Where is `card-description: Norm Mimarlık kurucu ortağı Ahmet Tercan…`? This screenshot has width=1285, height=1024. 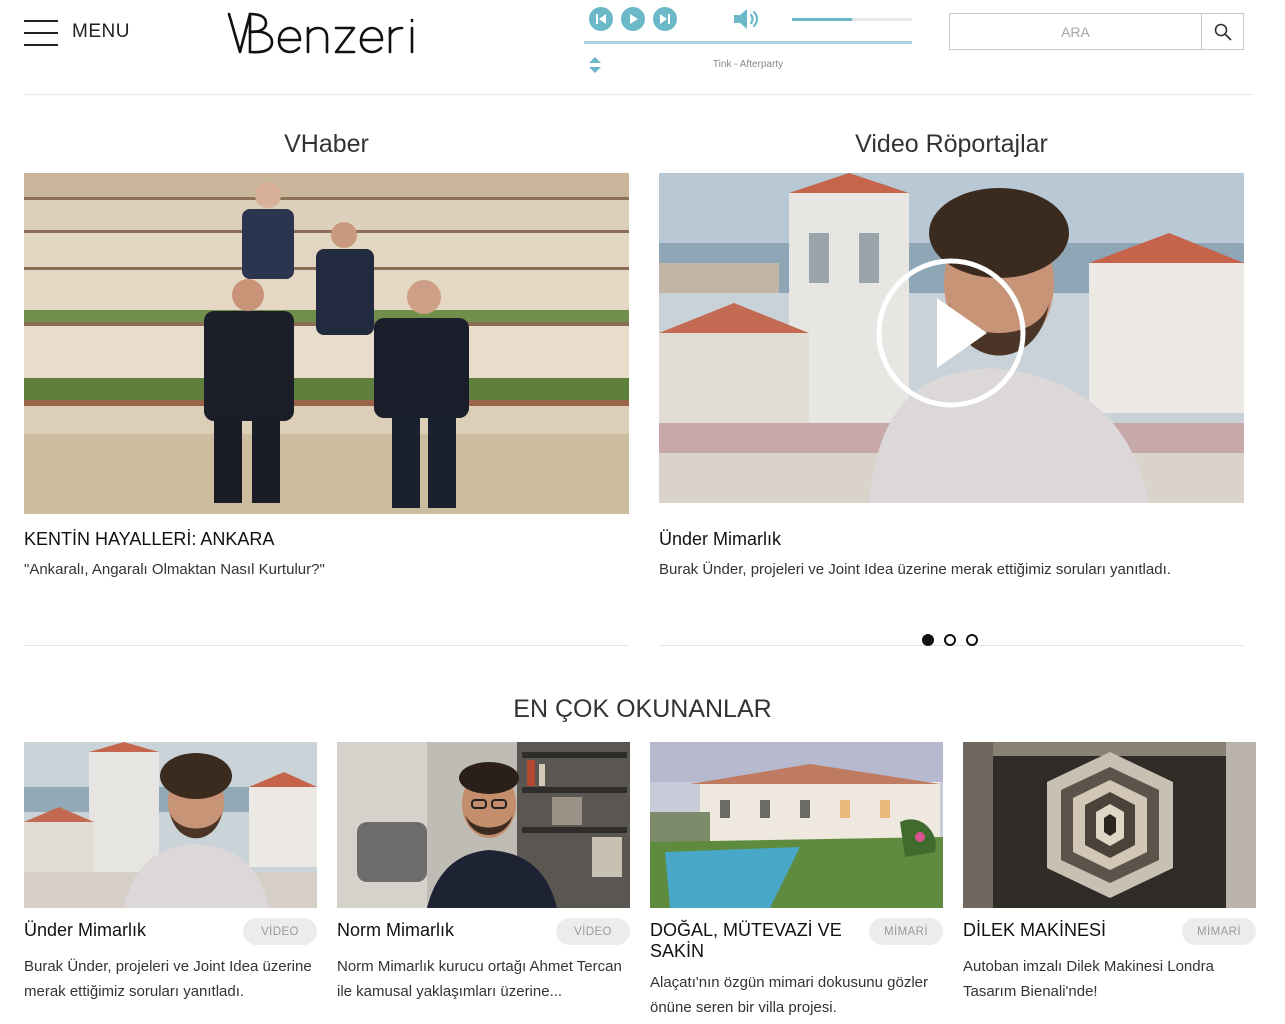 card-description: Norm Mimarlık kurucu ortağı Ahmet Tercan… is located at coordinates (479, 979).